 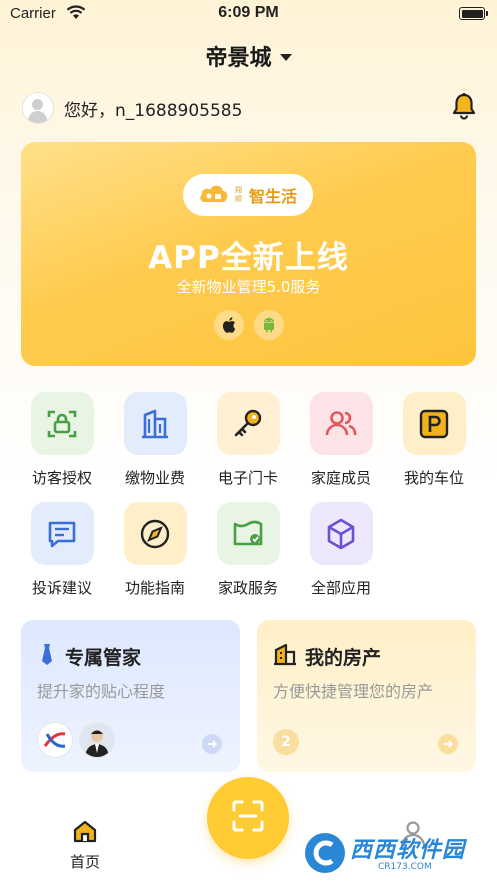 What do you see at coordinates (62, 533) in the screenshot?
I see `complaint-icon` at bounding box center [62, 533].